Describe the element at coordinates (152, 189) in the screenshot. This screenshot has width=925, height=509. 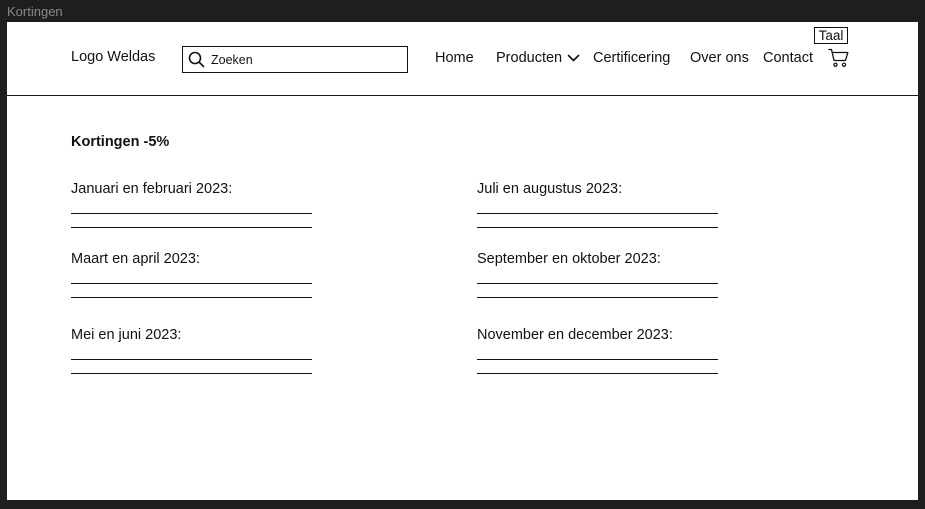
I see `period-label: Januari en februari 2023:` at that location.